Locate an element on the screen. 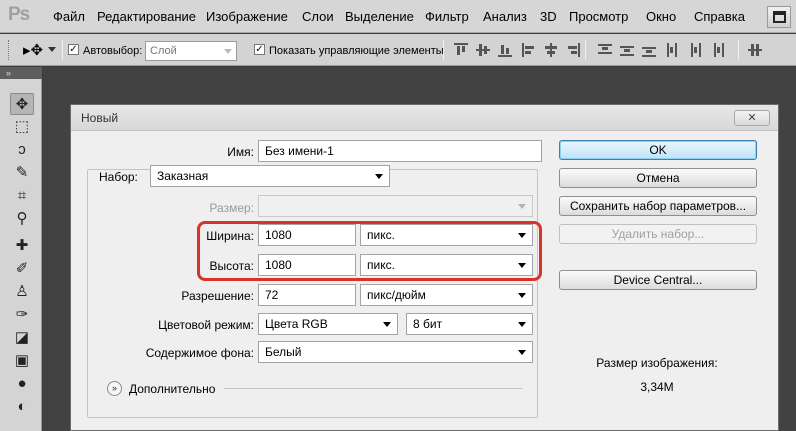 This screenshot has height=431, width=796. resolution-unit-dropdown: пикс/дюйм is located at coordinates (446, 295).